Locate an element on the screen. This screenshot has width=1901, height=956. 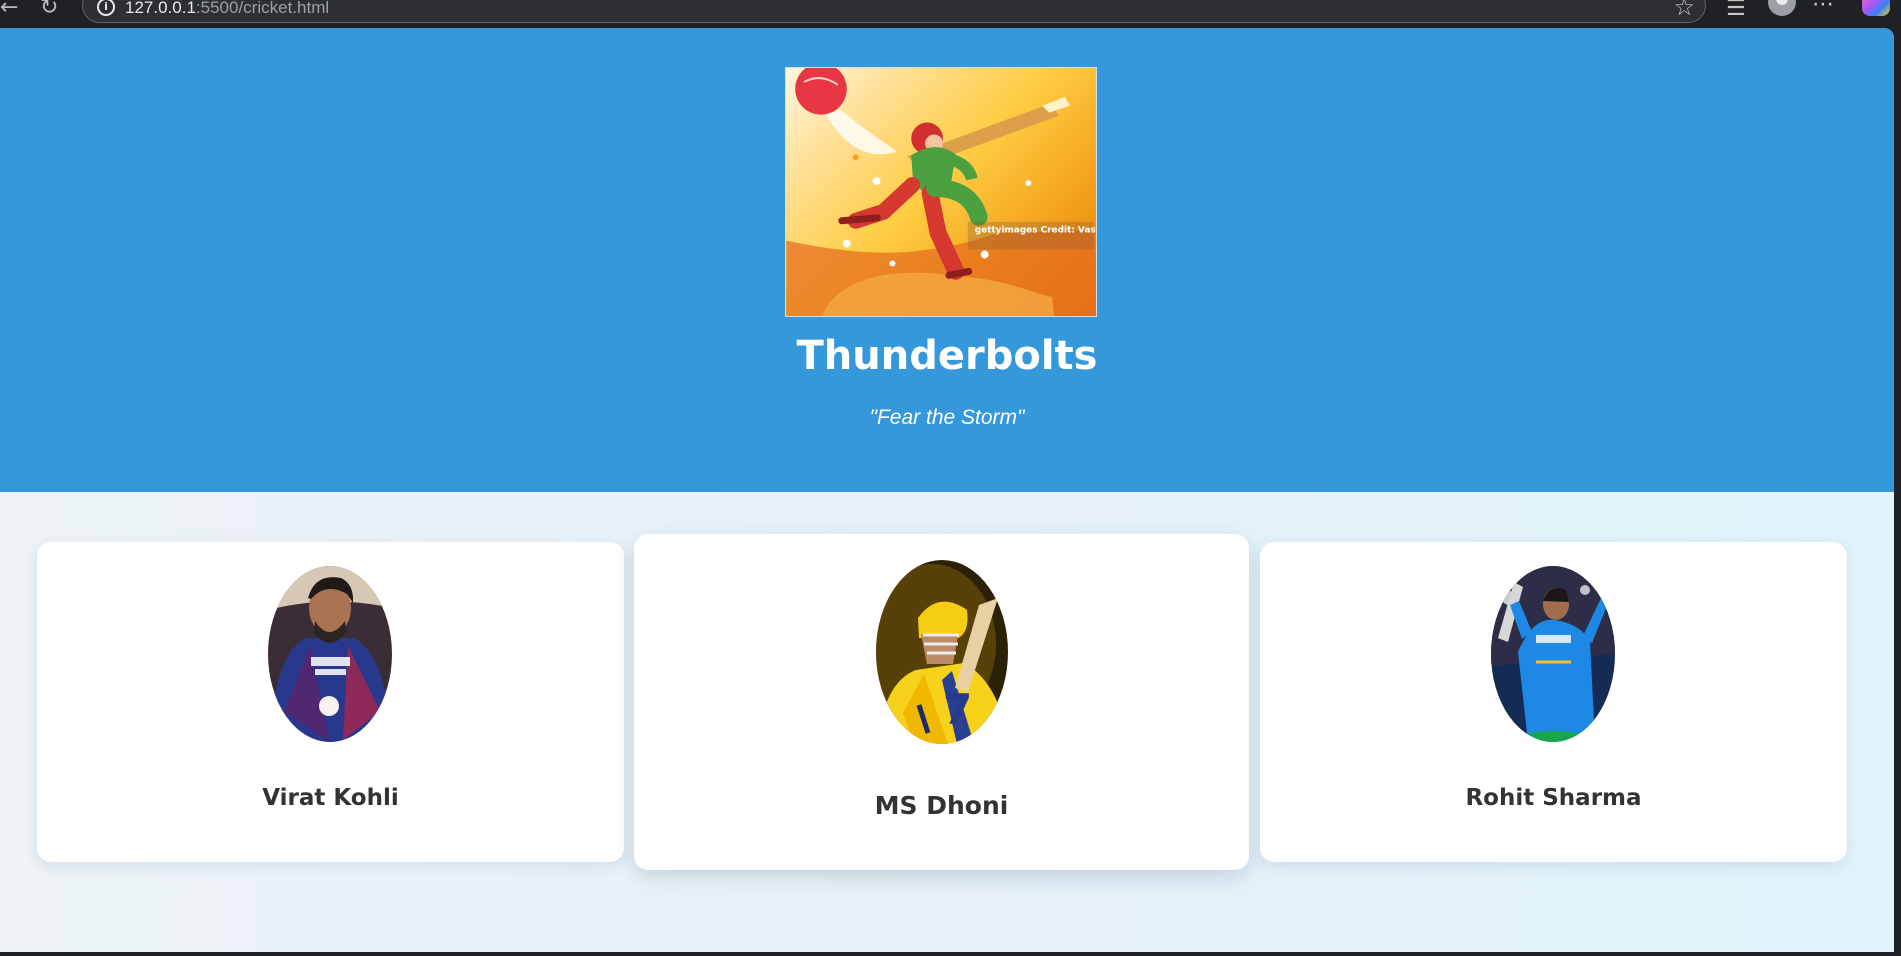
cricket-batsman-illustration: gettyimages Credit: Vasilchenko is located at coordinates (941, 192).